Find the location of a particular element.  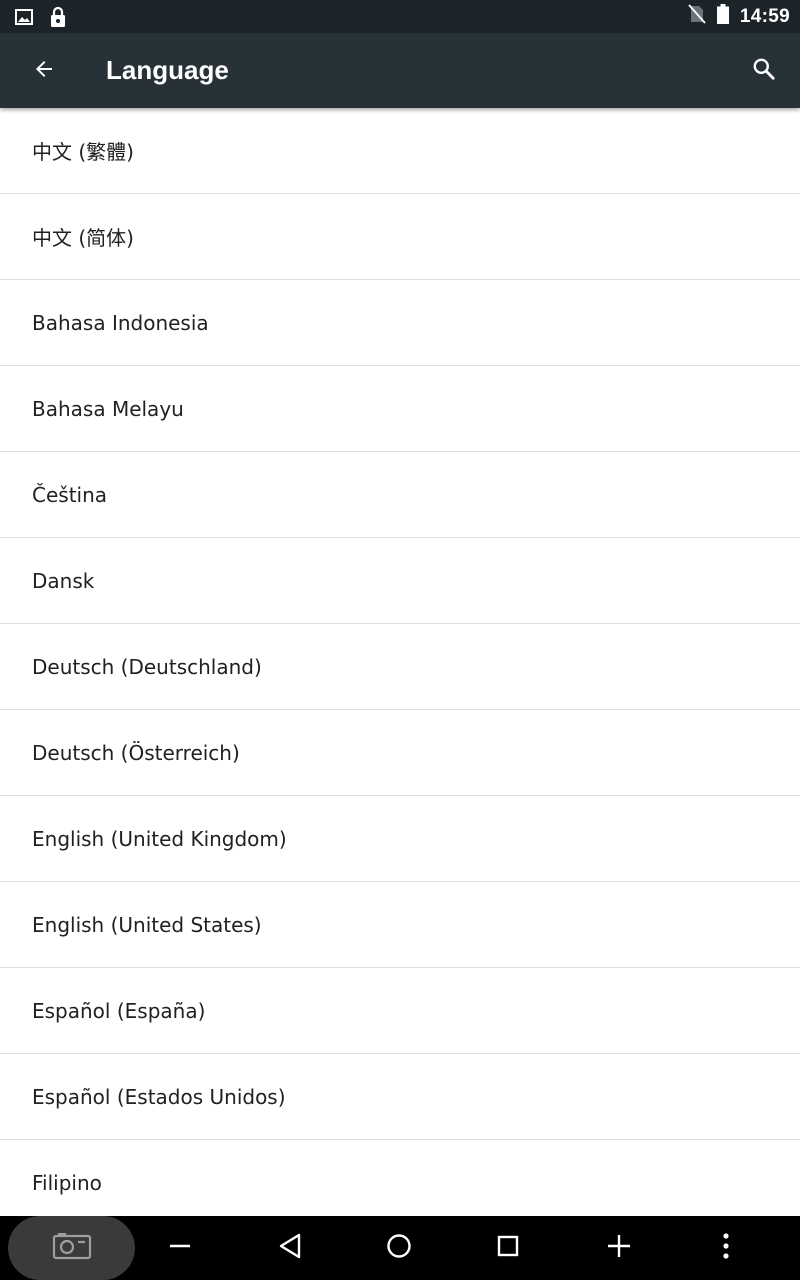

language-label: Bahasa Melayu is located at coordinates (108, 408).